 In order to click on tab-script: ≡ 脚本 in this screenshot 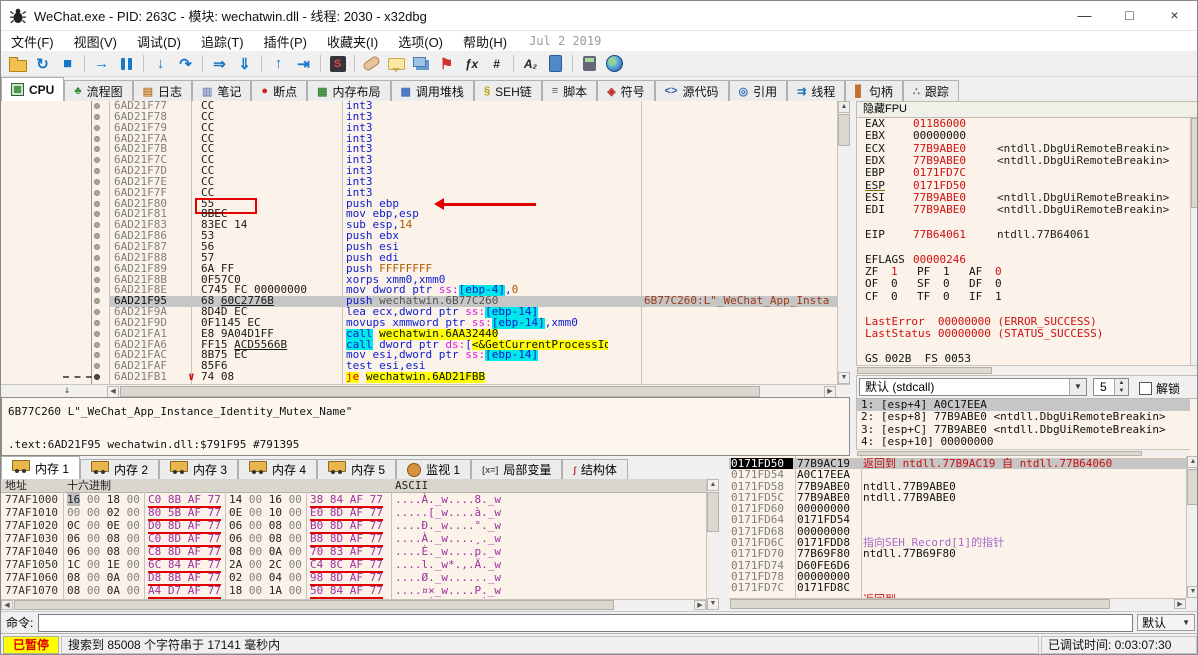, I will do `click(569, 90)`.